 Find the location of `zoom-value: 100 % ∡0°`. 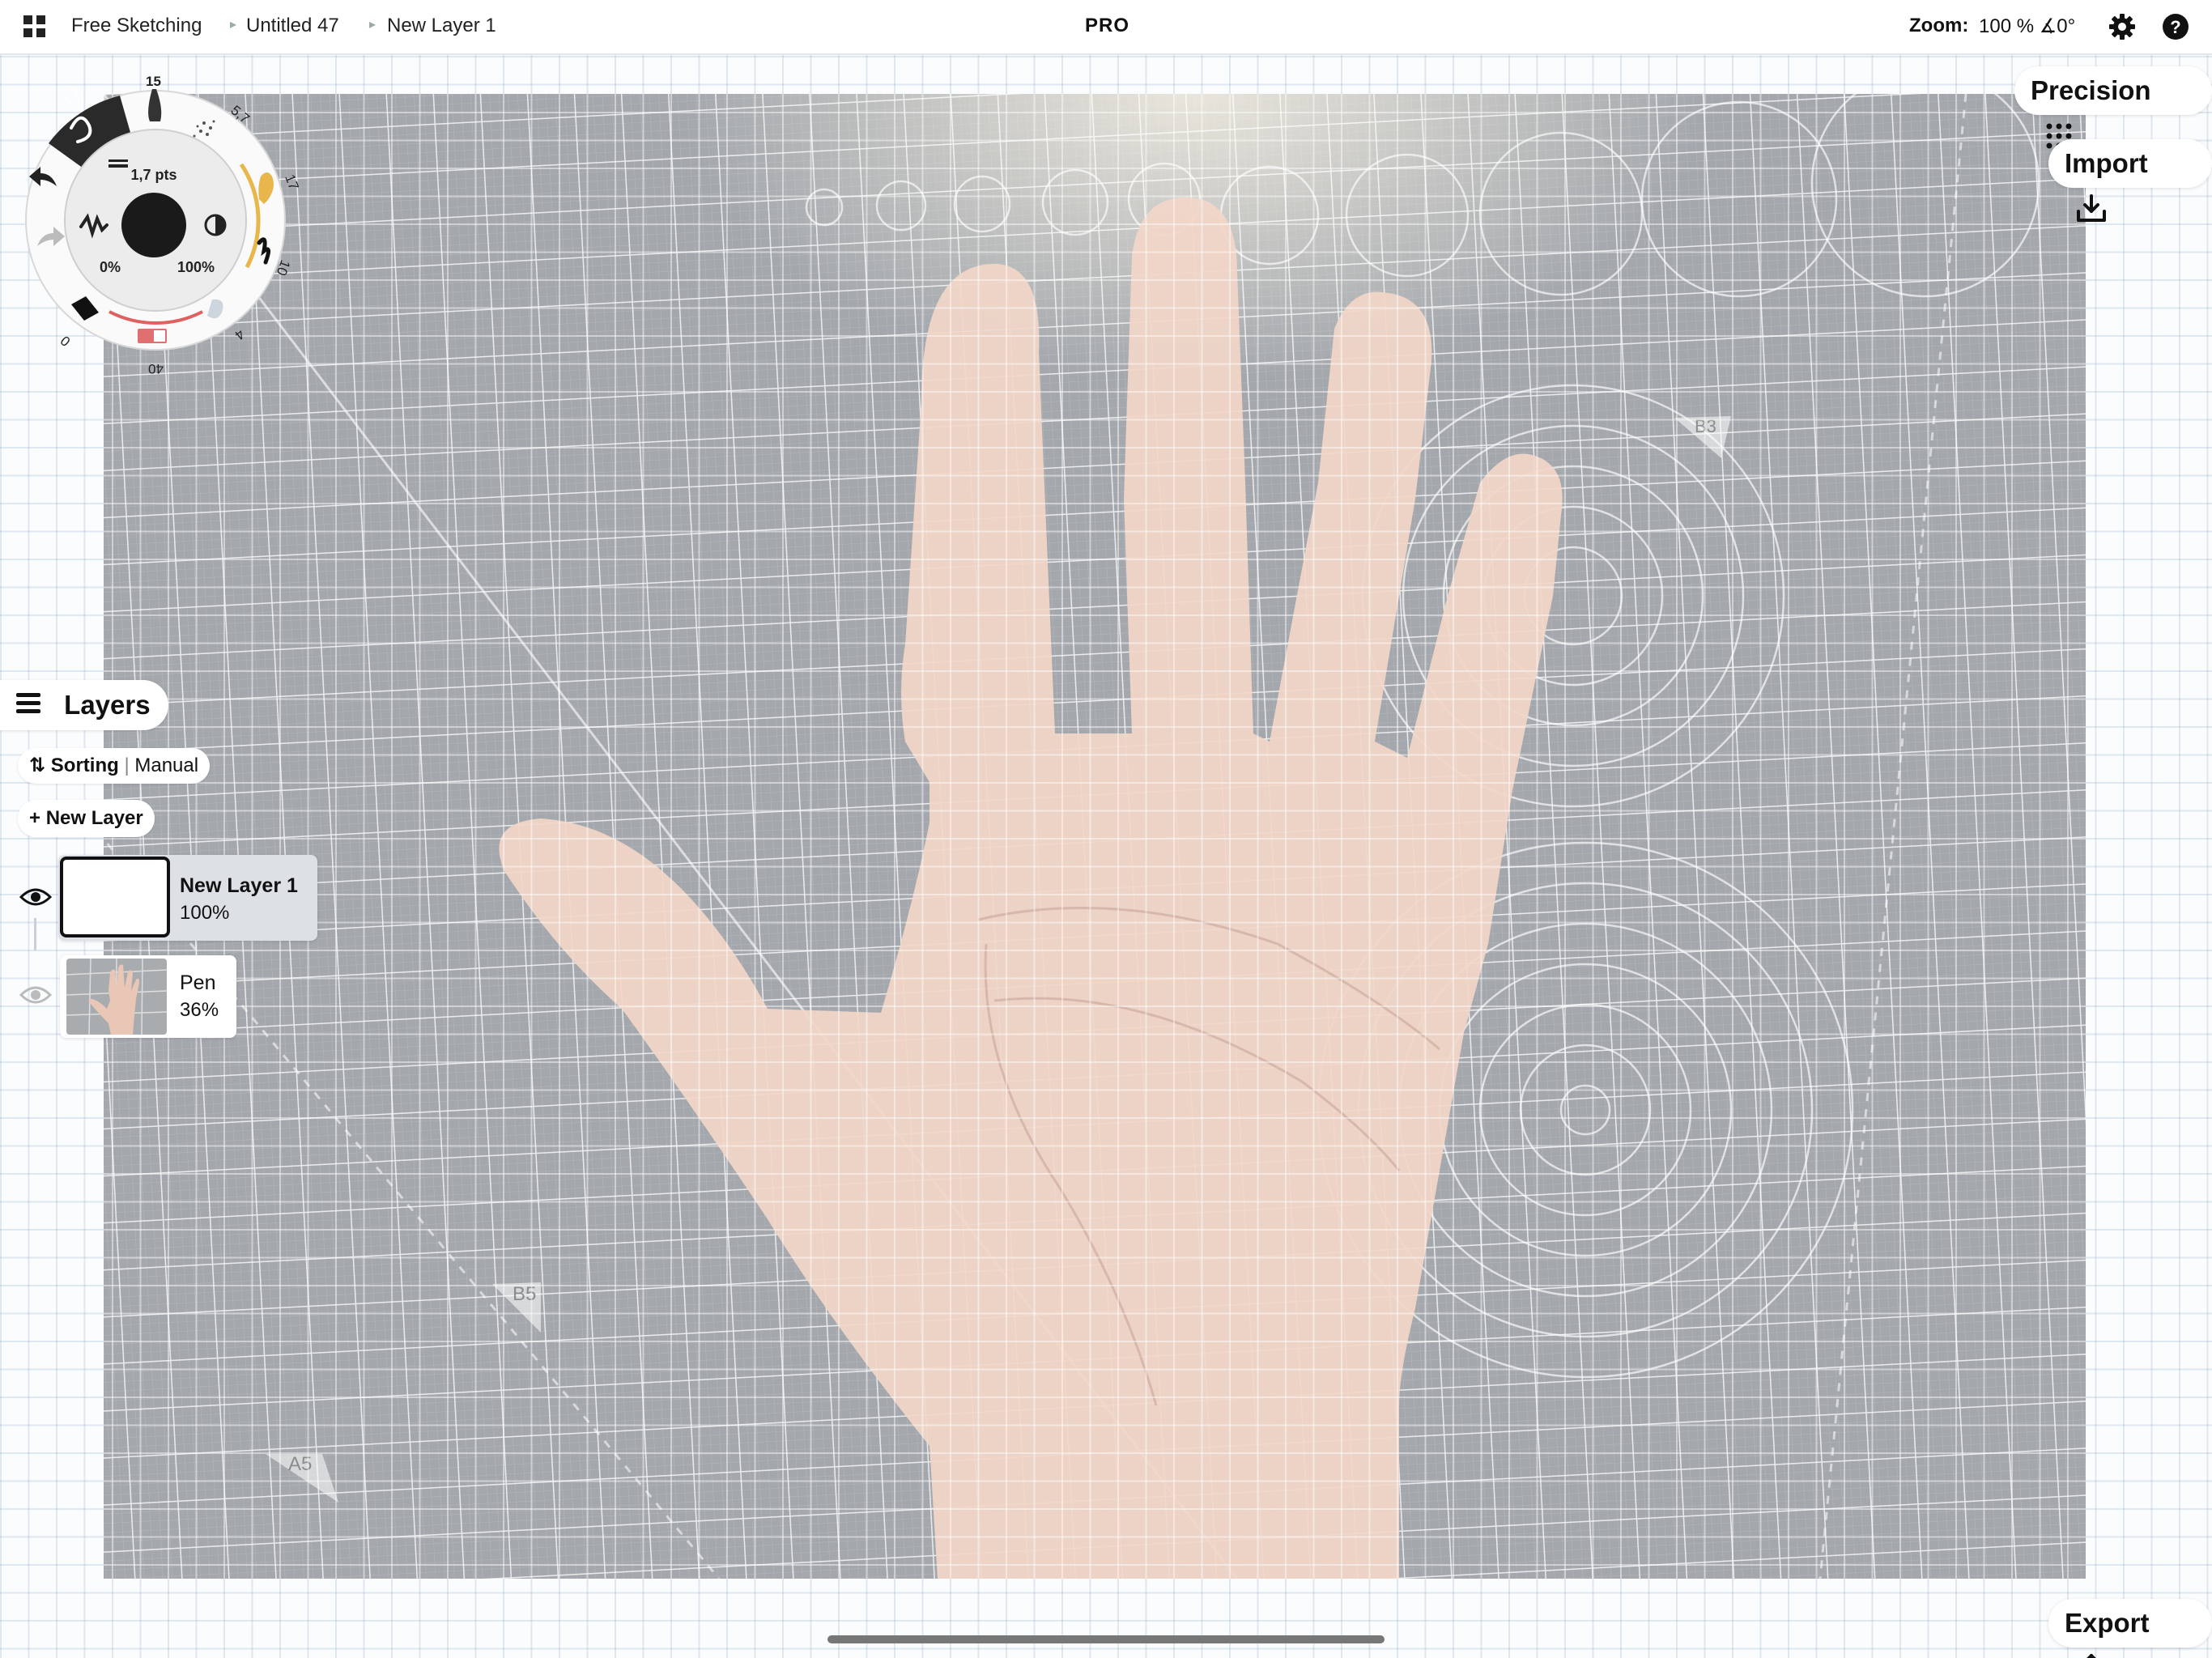

zoom-value: 100 % ∡0° is located at coordinates (2027, 26).